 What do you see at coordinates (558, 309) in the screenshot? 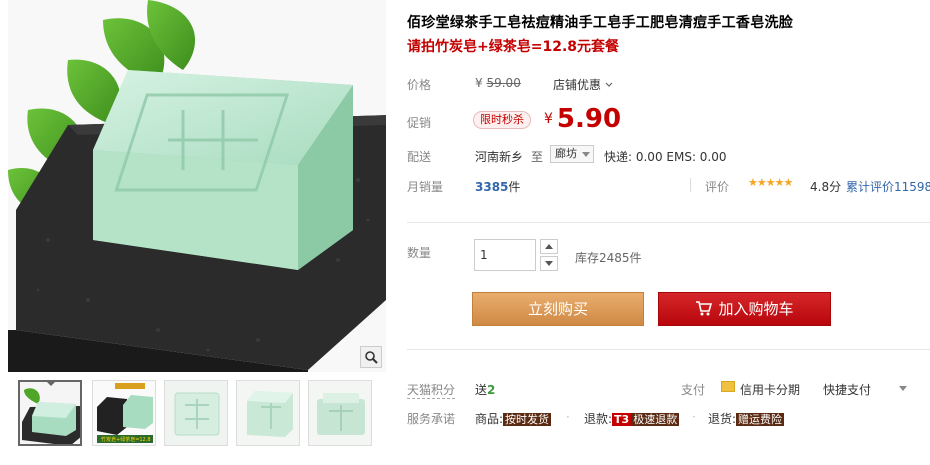
I see `buy-now-button: 立刻购买` at bounding box center [558, 309].